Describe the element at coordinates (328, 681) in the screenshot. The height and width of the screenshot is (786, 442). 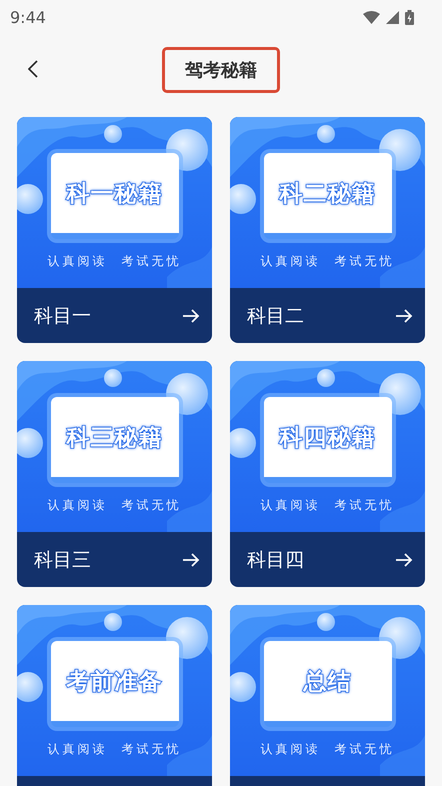
I see `card-title: 总结` at that location.